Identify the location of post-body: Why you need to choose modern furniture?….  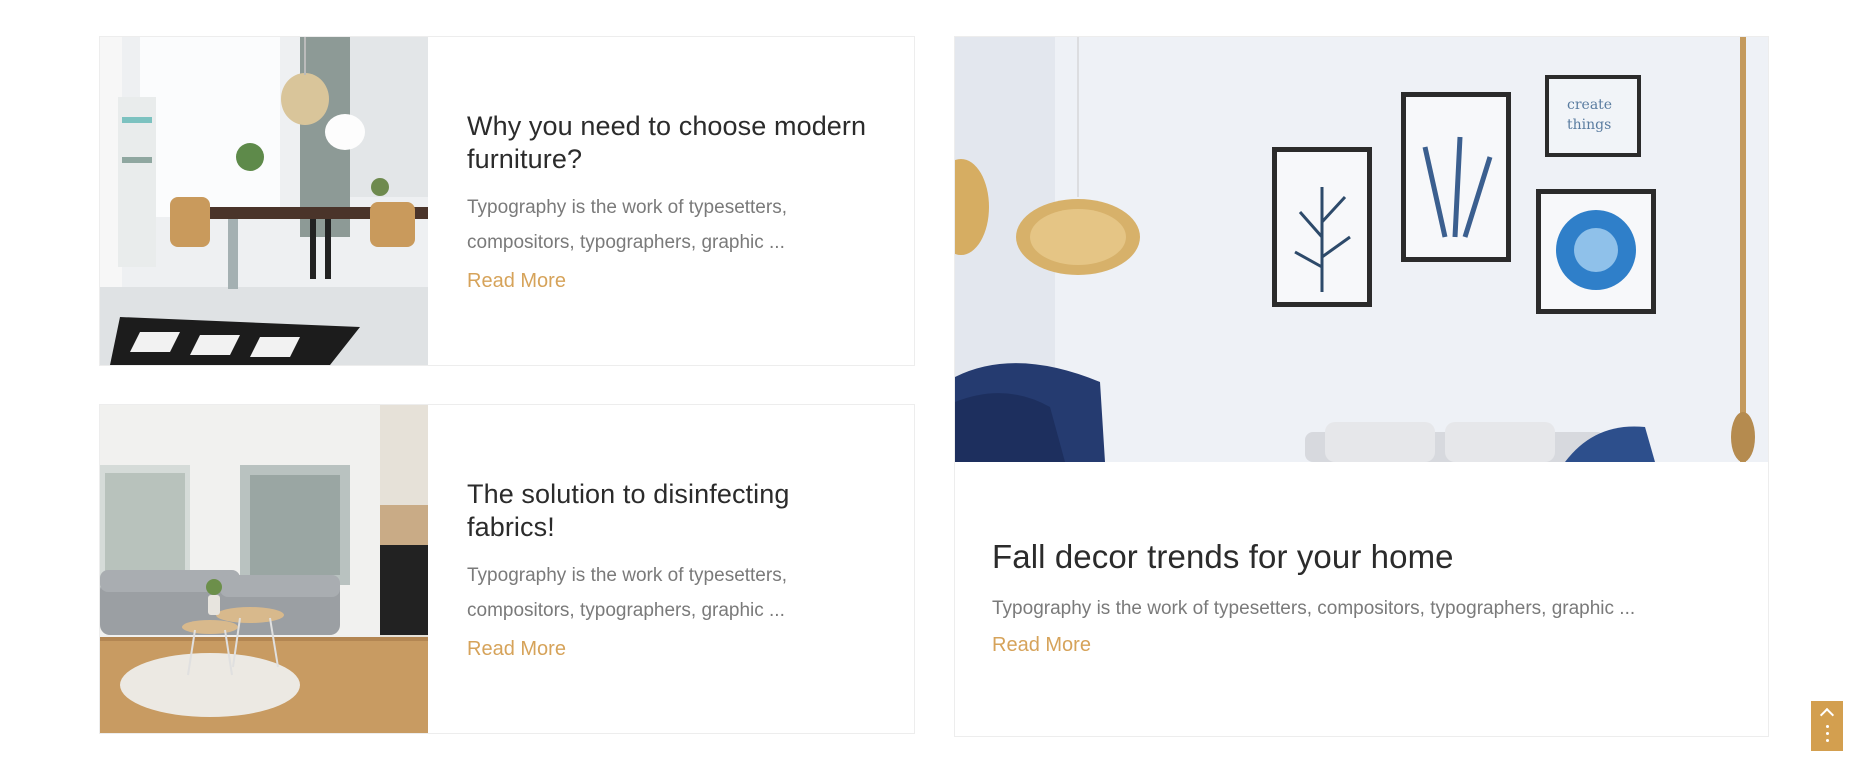
(675, 201).